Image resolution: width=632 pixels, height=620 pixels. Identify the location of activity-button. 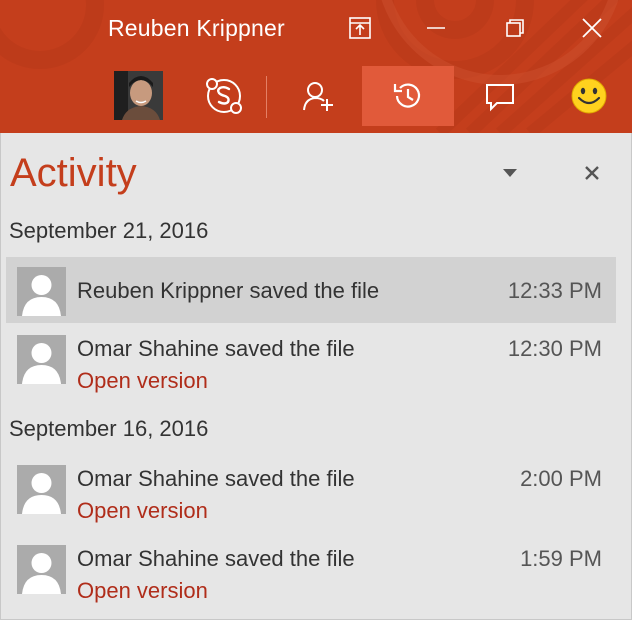
(408, 96).